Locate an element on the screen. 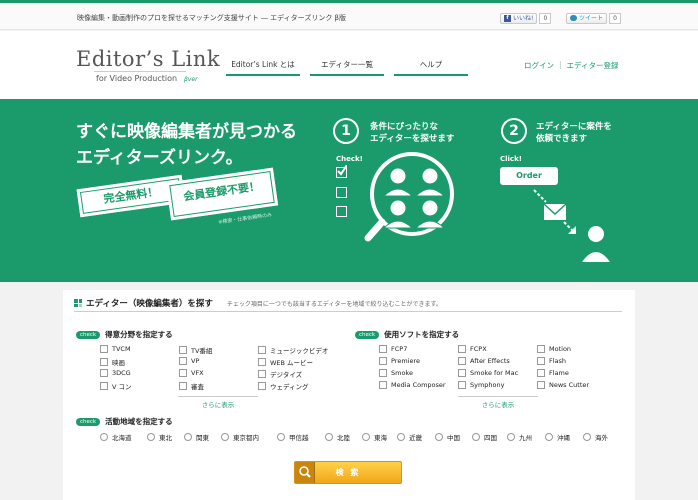  nav-help: ヘルプ is located at coordinates (431, 67).